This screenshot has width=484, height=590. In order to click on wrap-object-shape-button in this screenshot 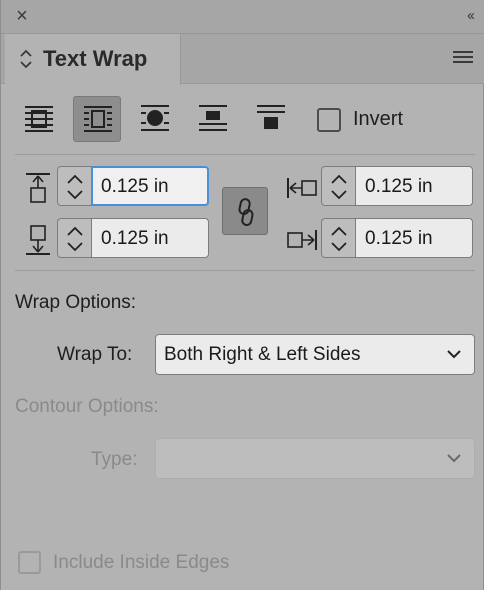, I will do `click(155, 119)`.